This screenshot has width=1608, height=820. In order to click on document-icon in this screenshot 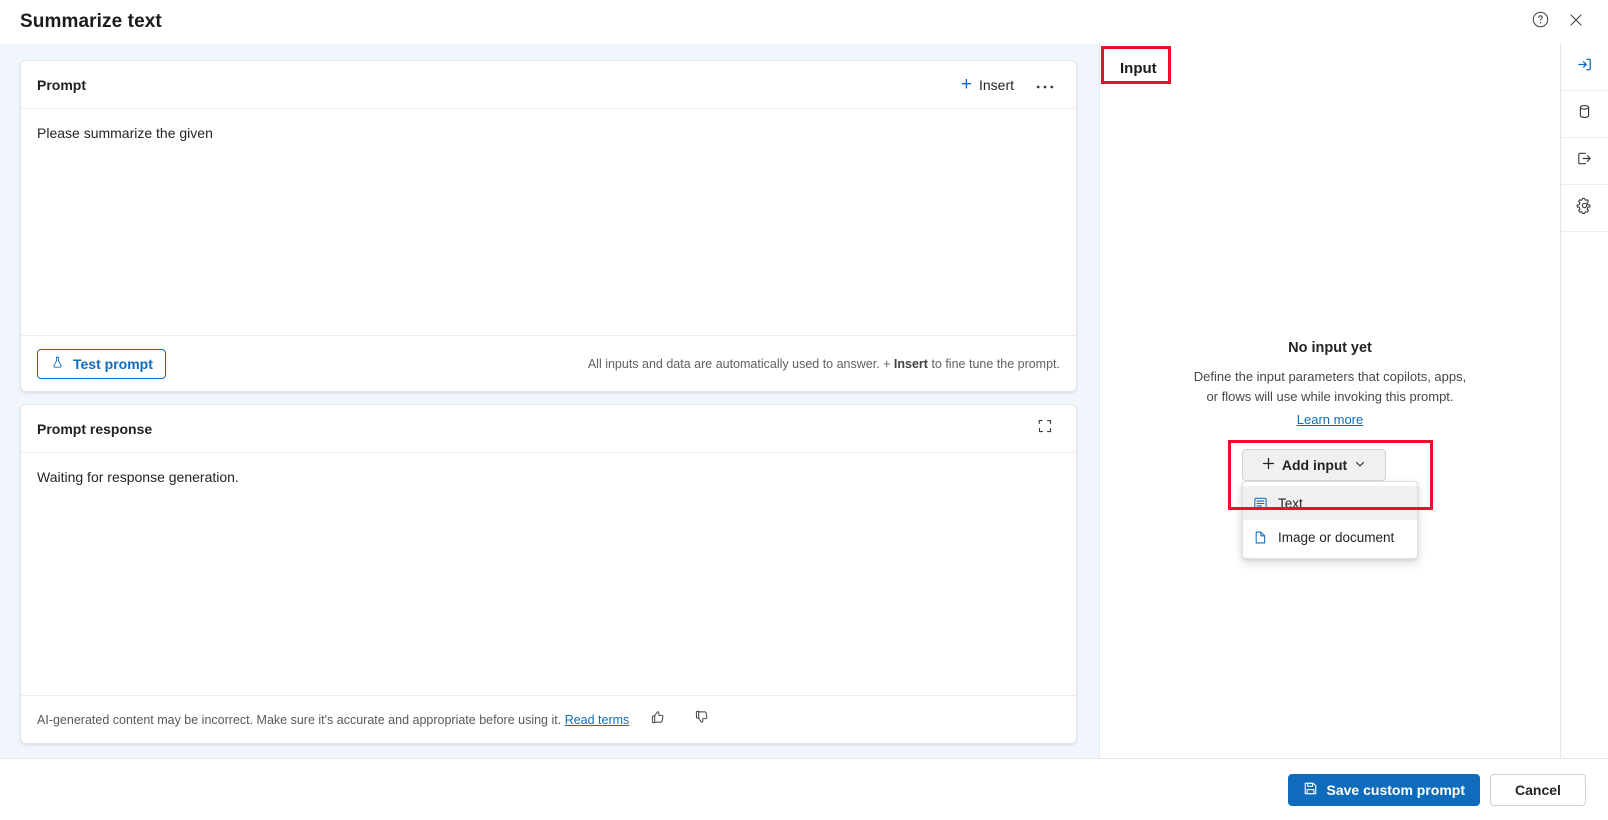, I will do `click(1260, 537)`.